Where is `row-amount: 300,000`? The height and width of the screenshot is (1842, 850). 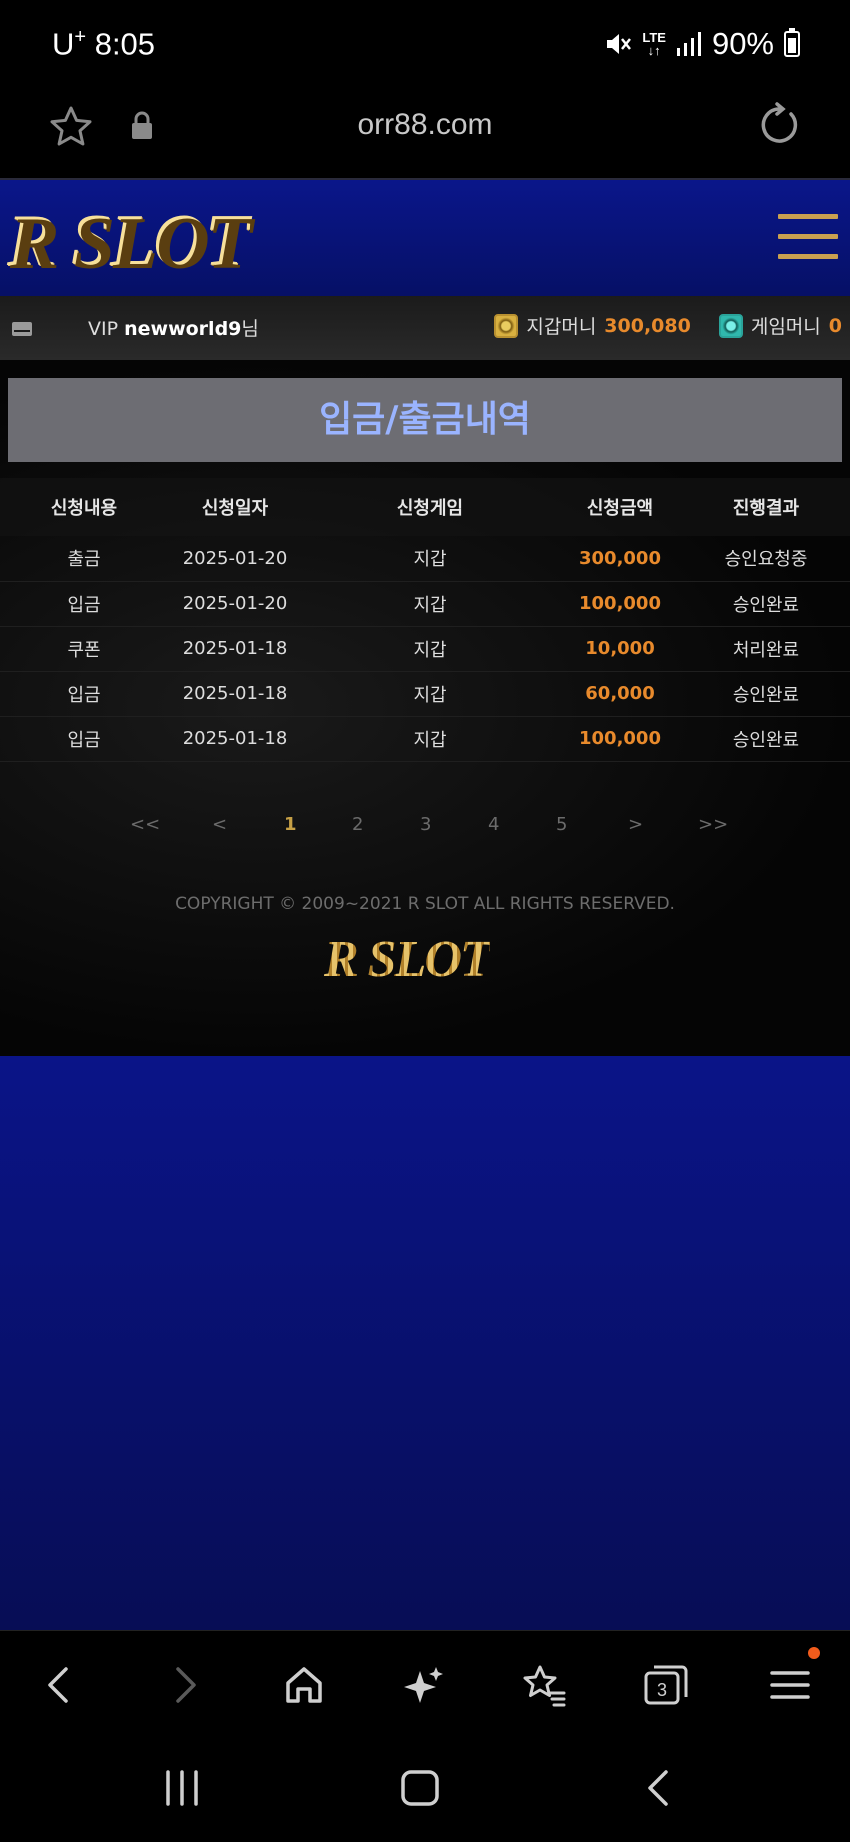 row-amount: 300,000 is located at coordinates (620, 559).